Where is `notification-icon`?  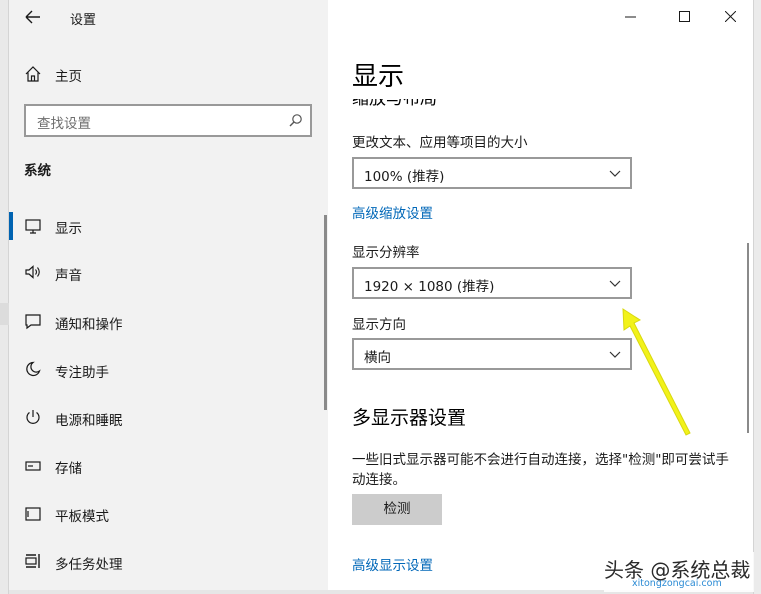 notification-icon is located at coordinates (33, 321).